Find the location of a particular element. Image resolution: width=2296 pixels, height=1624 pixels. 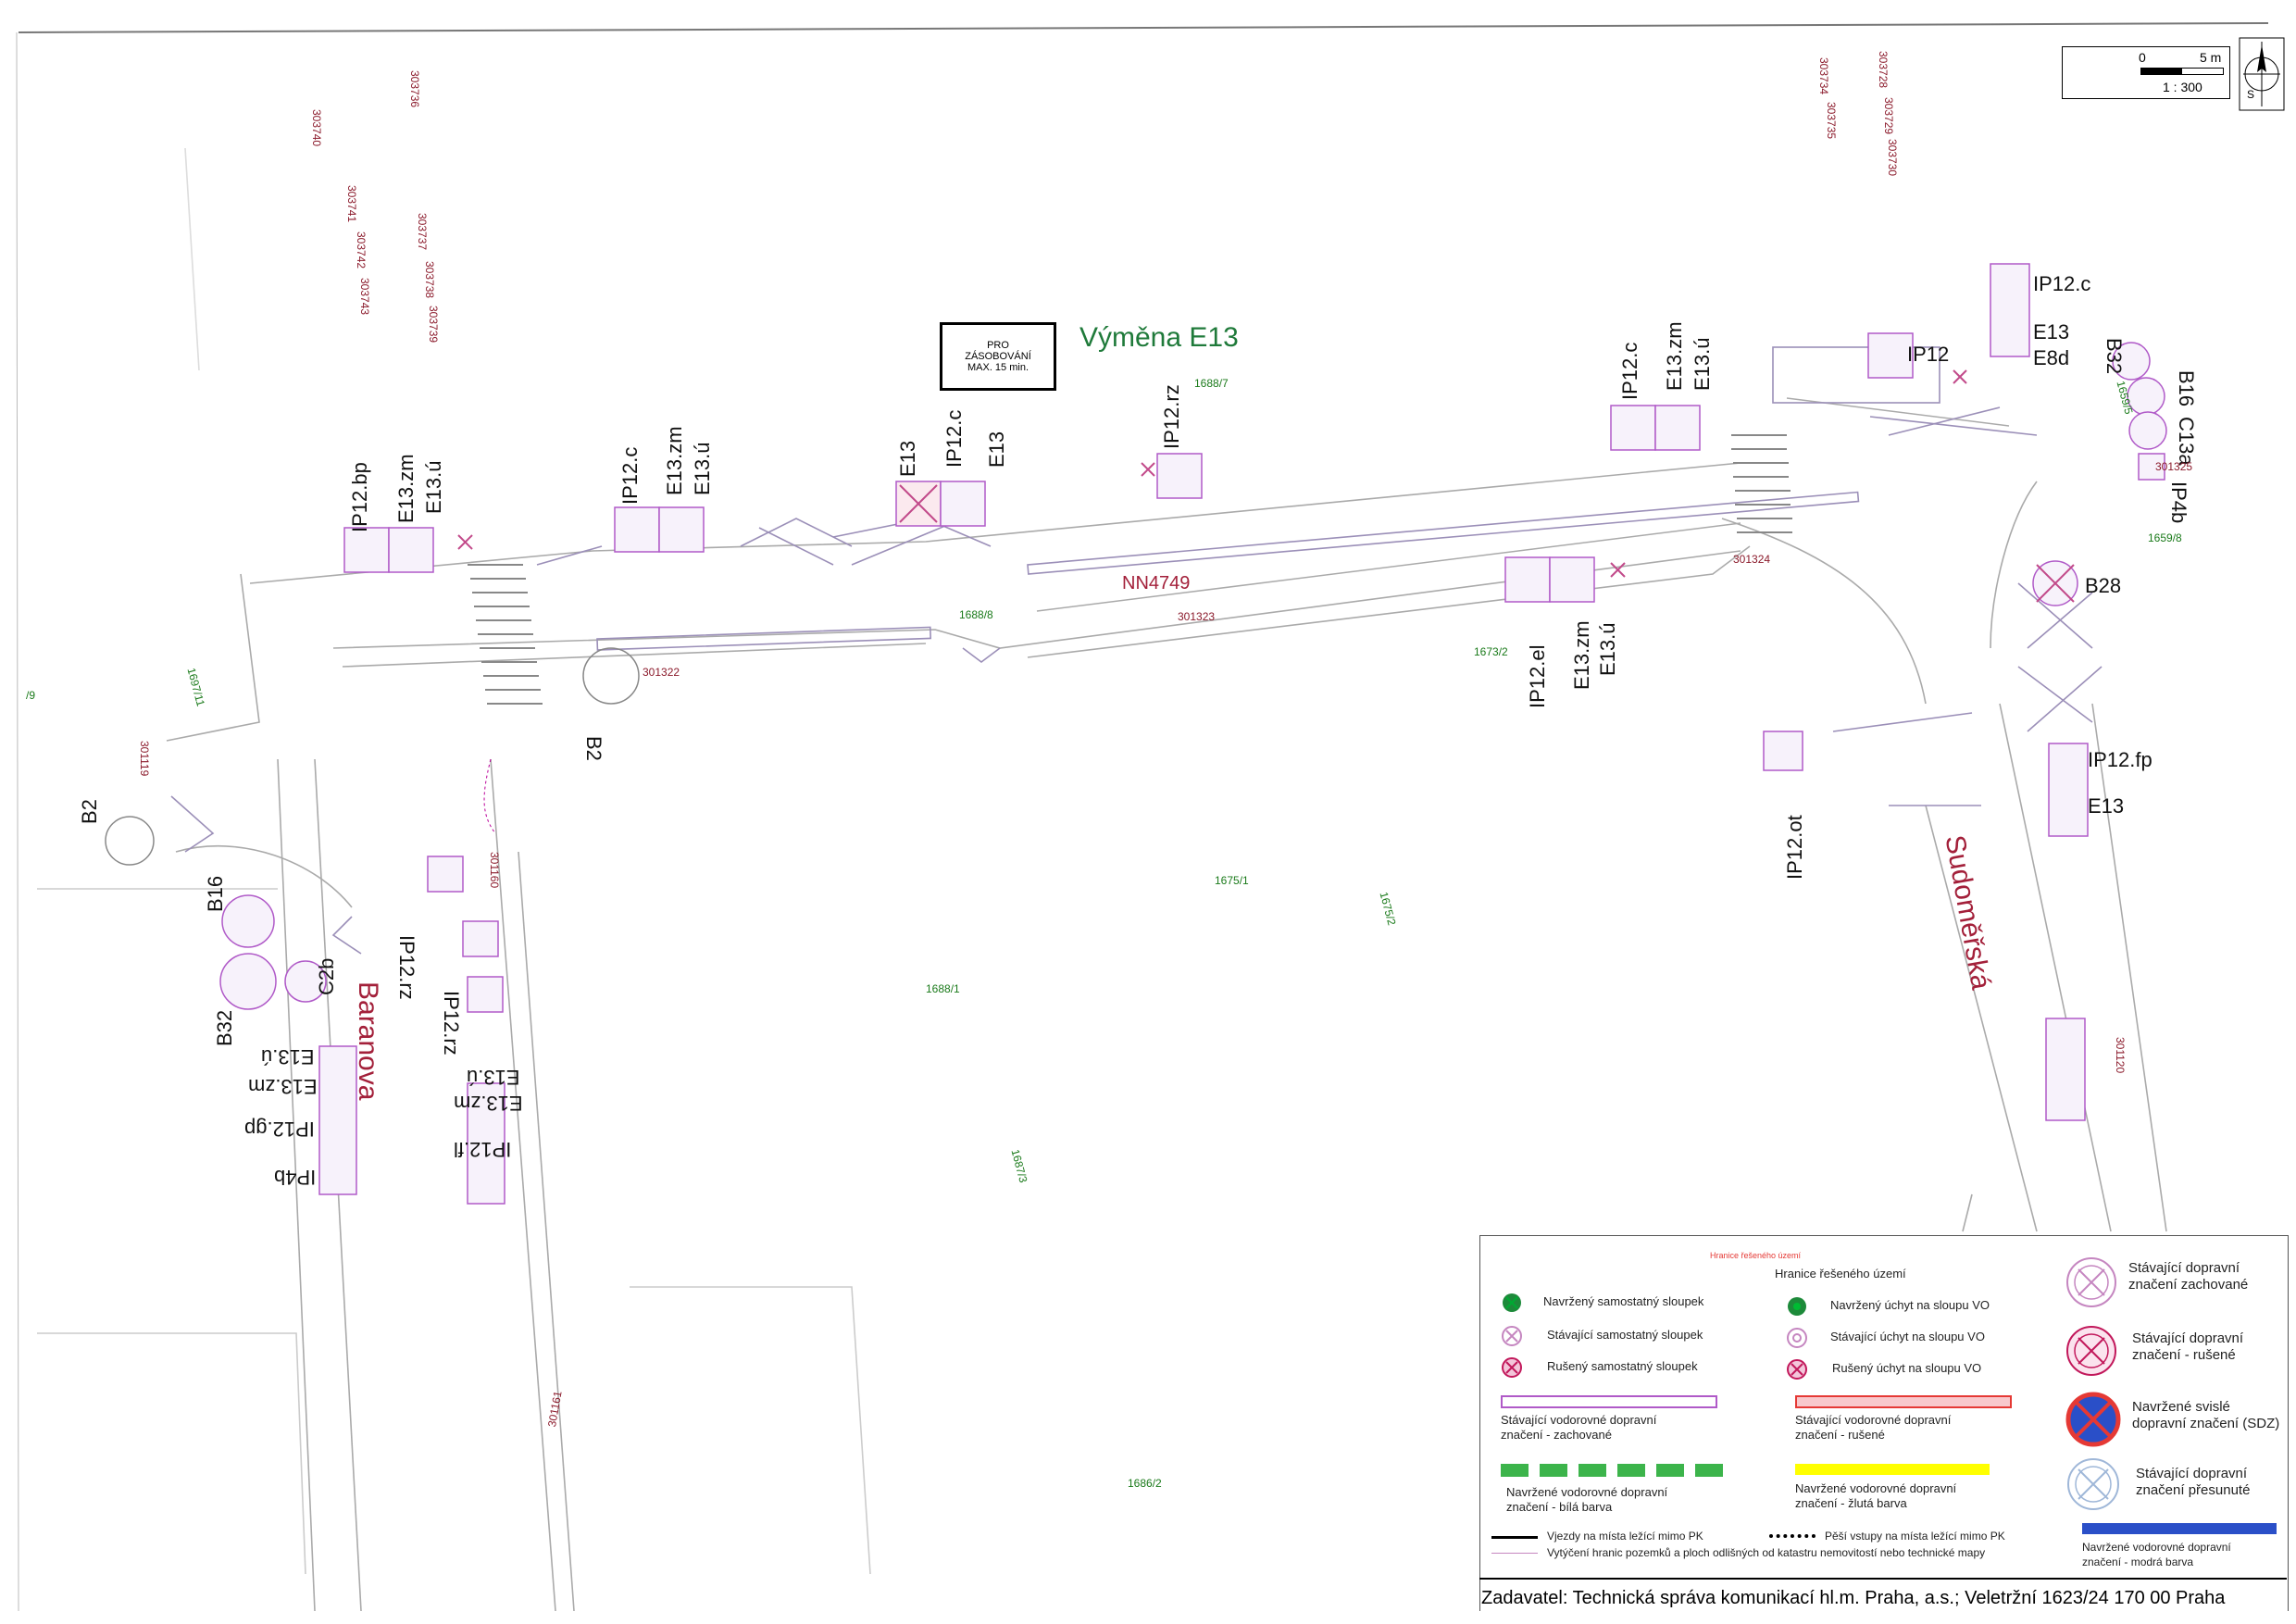

survey-marker: 303740 is located at coordinates (316, 128).